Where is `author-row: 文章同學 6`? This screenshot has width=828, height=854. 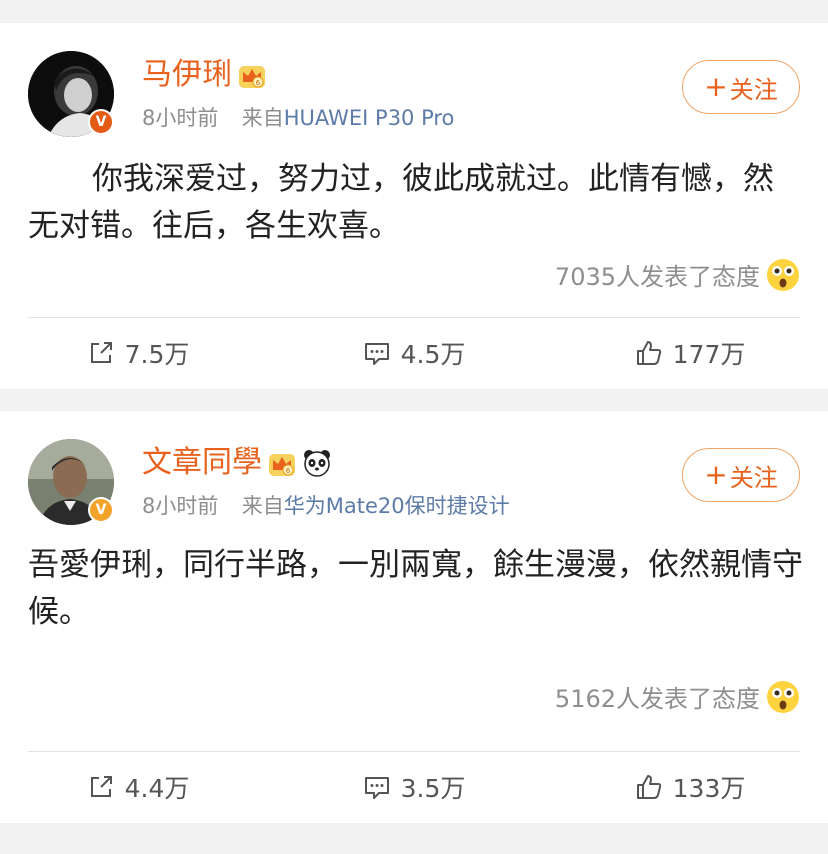
author-row: 文章同學 6 is located at coordinates (237, 463).